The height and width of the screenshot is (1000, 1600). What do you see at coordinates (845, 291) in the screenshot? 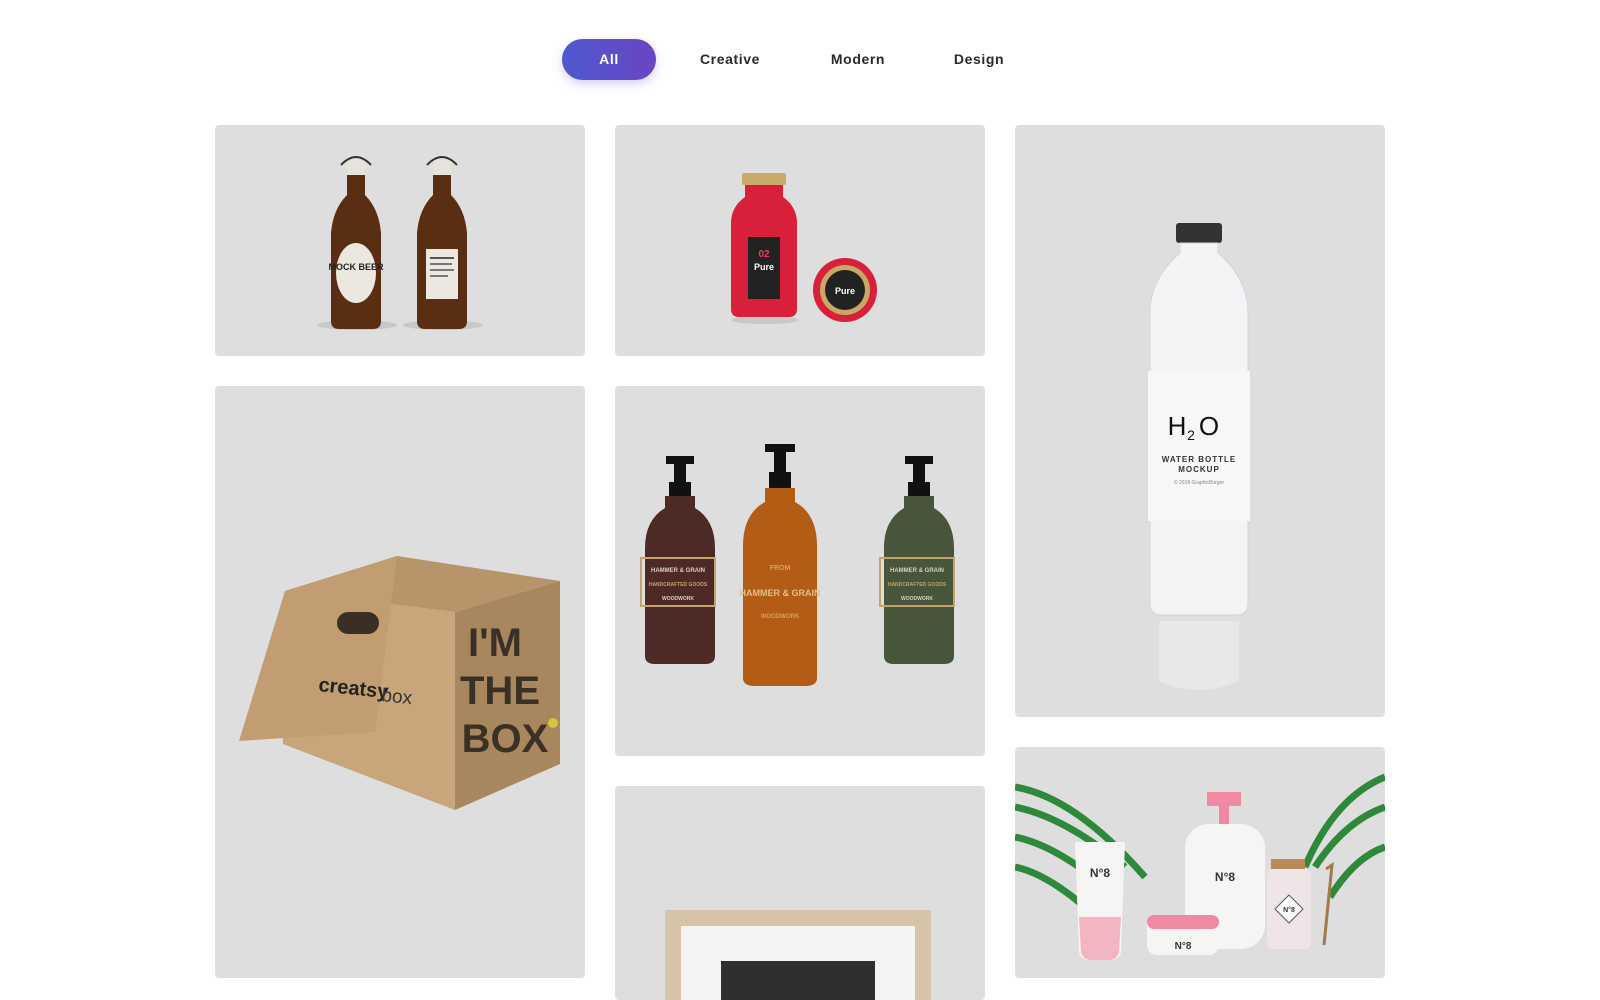
I see `juice-jar-brand-text: Pure` at bounding box center [845, 291].